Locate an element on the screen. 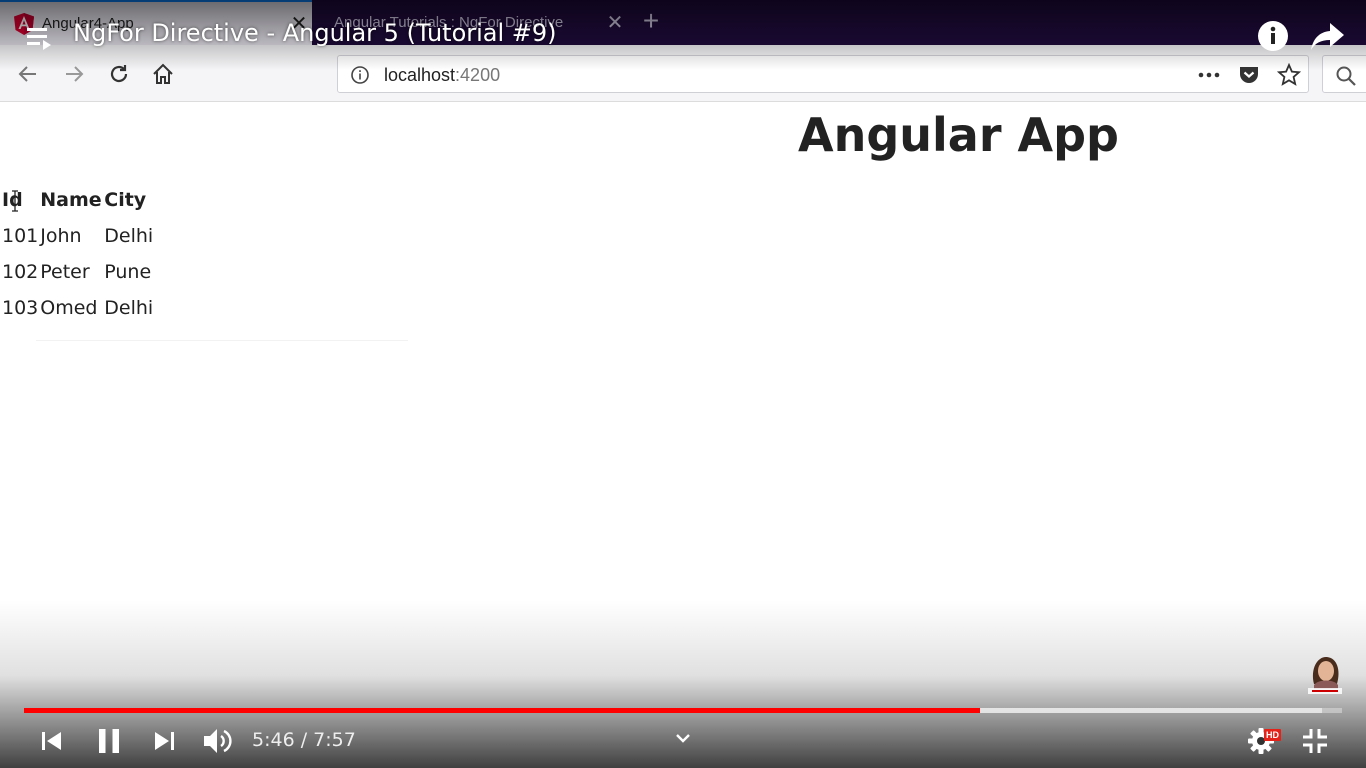  playlist-icon is located at coordinates (42, 38).